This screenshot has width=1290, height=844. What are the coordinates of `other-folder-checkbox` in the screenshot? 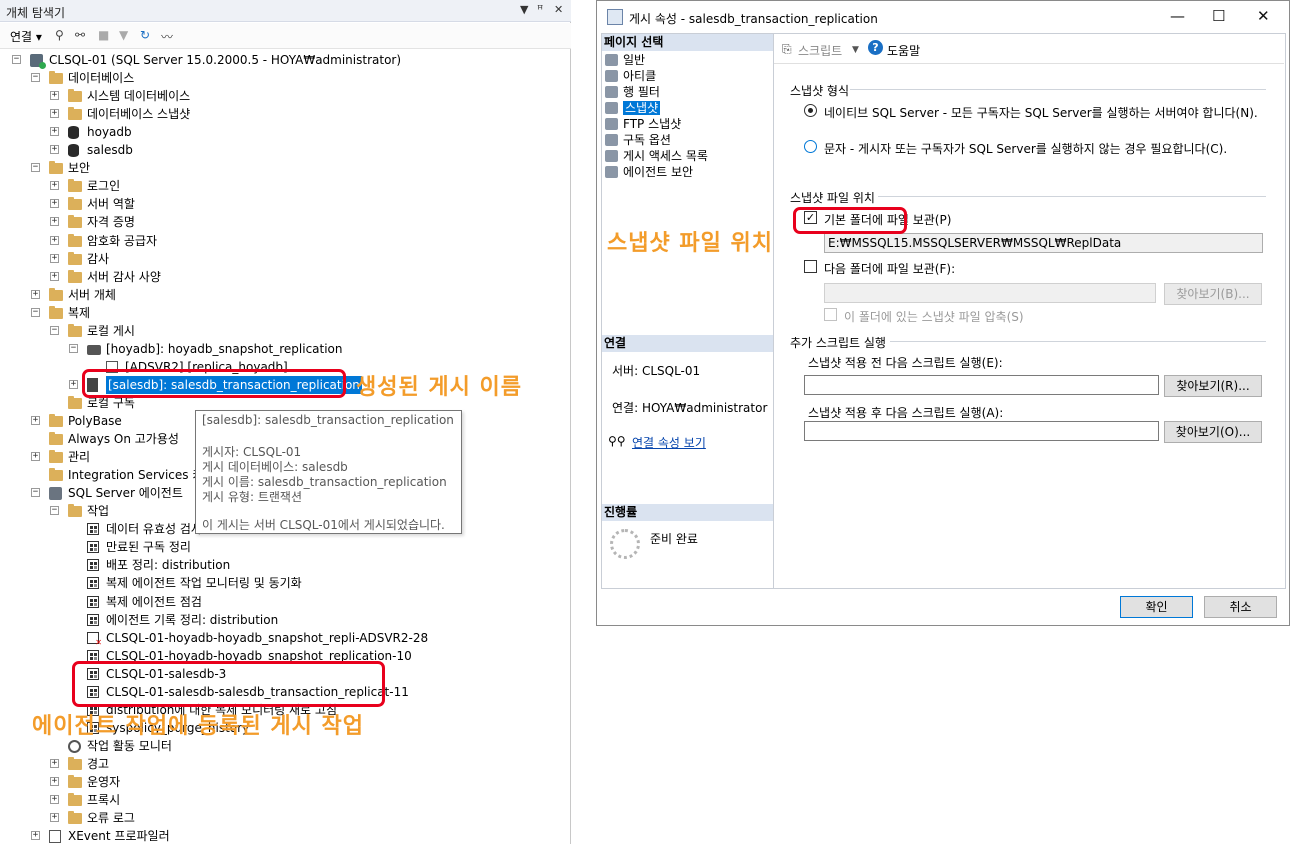 It's located at (810, 266).